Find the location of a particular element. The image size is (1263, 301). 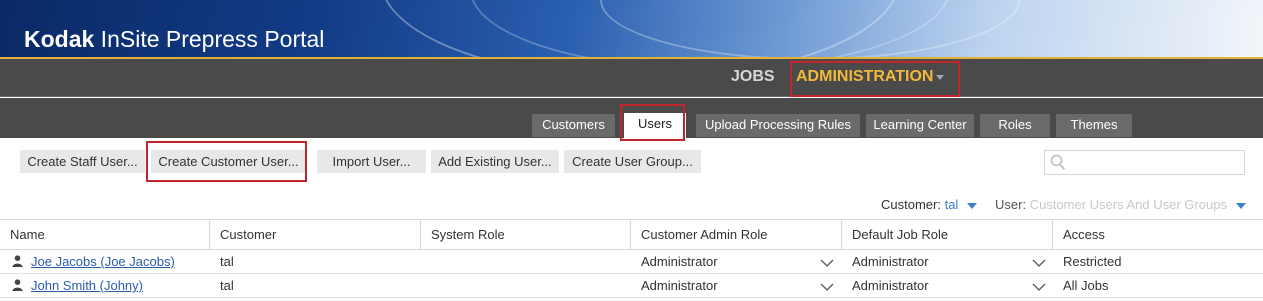

access-cell: All Jobs is located at coordinates (1086, 285).